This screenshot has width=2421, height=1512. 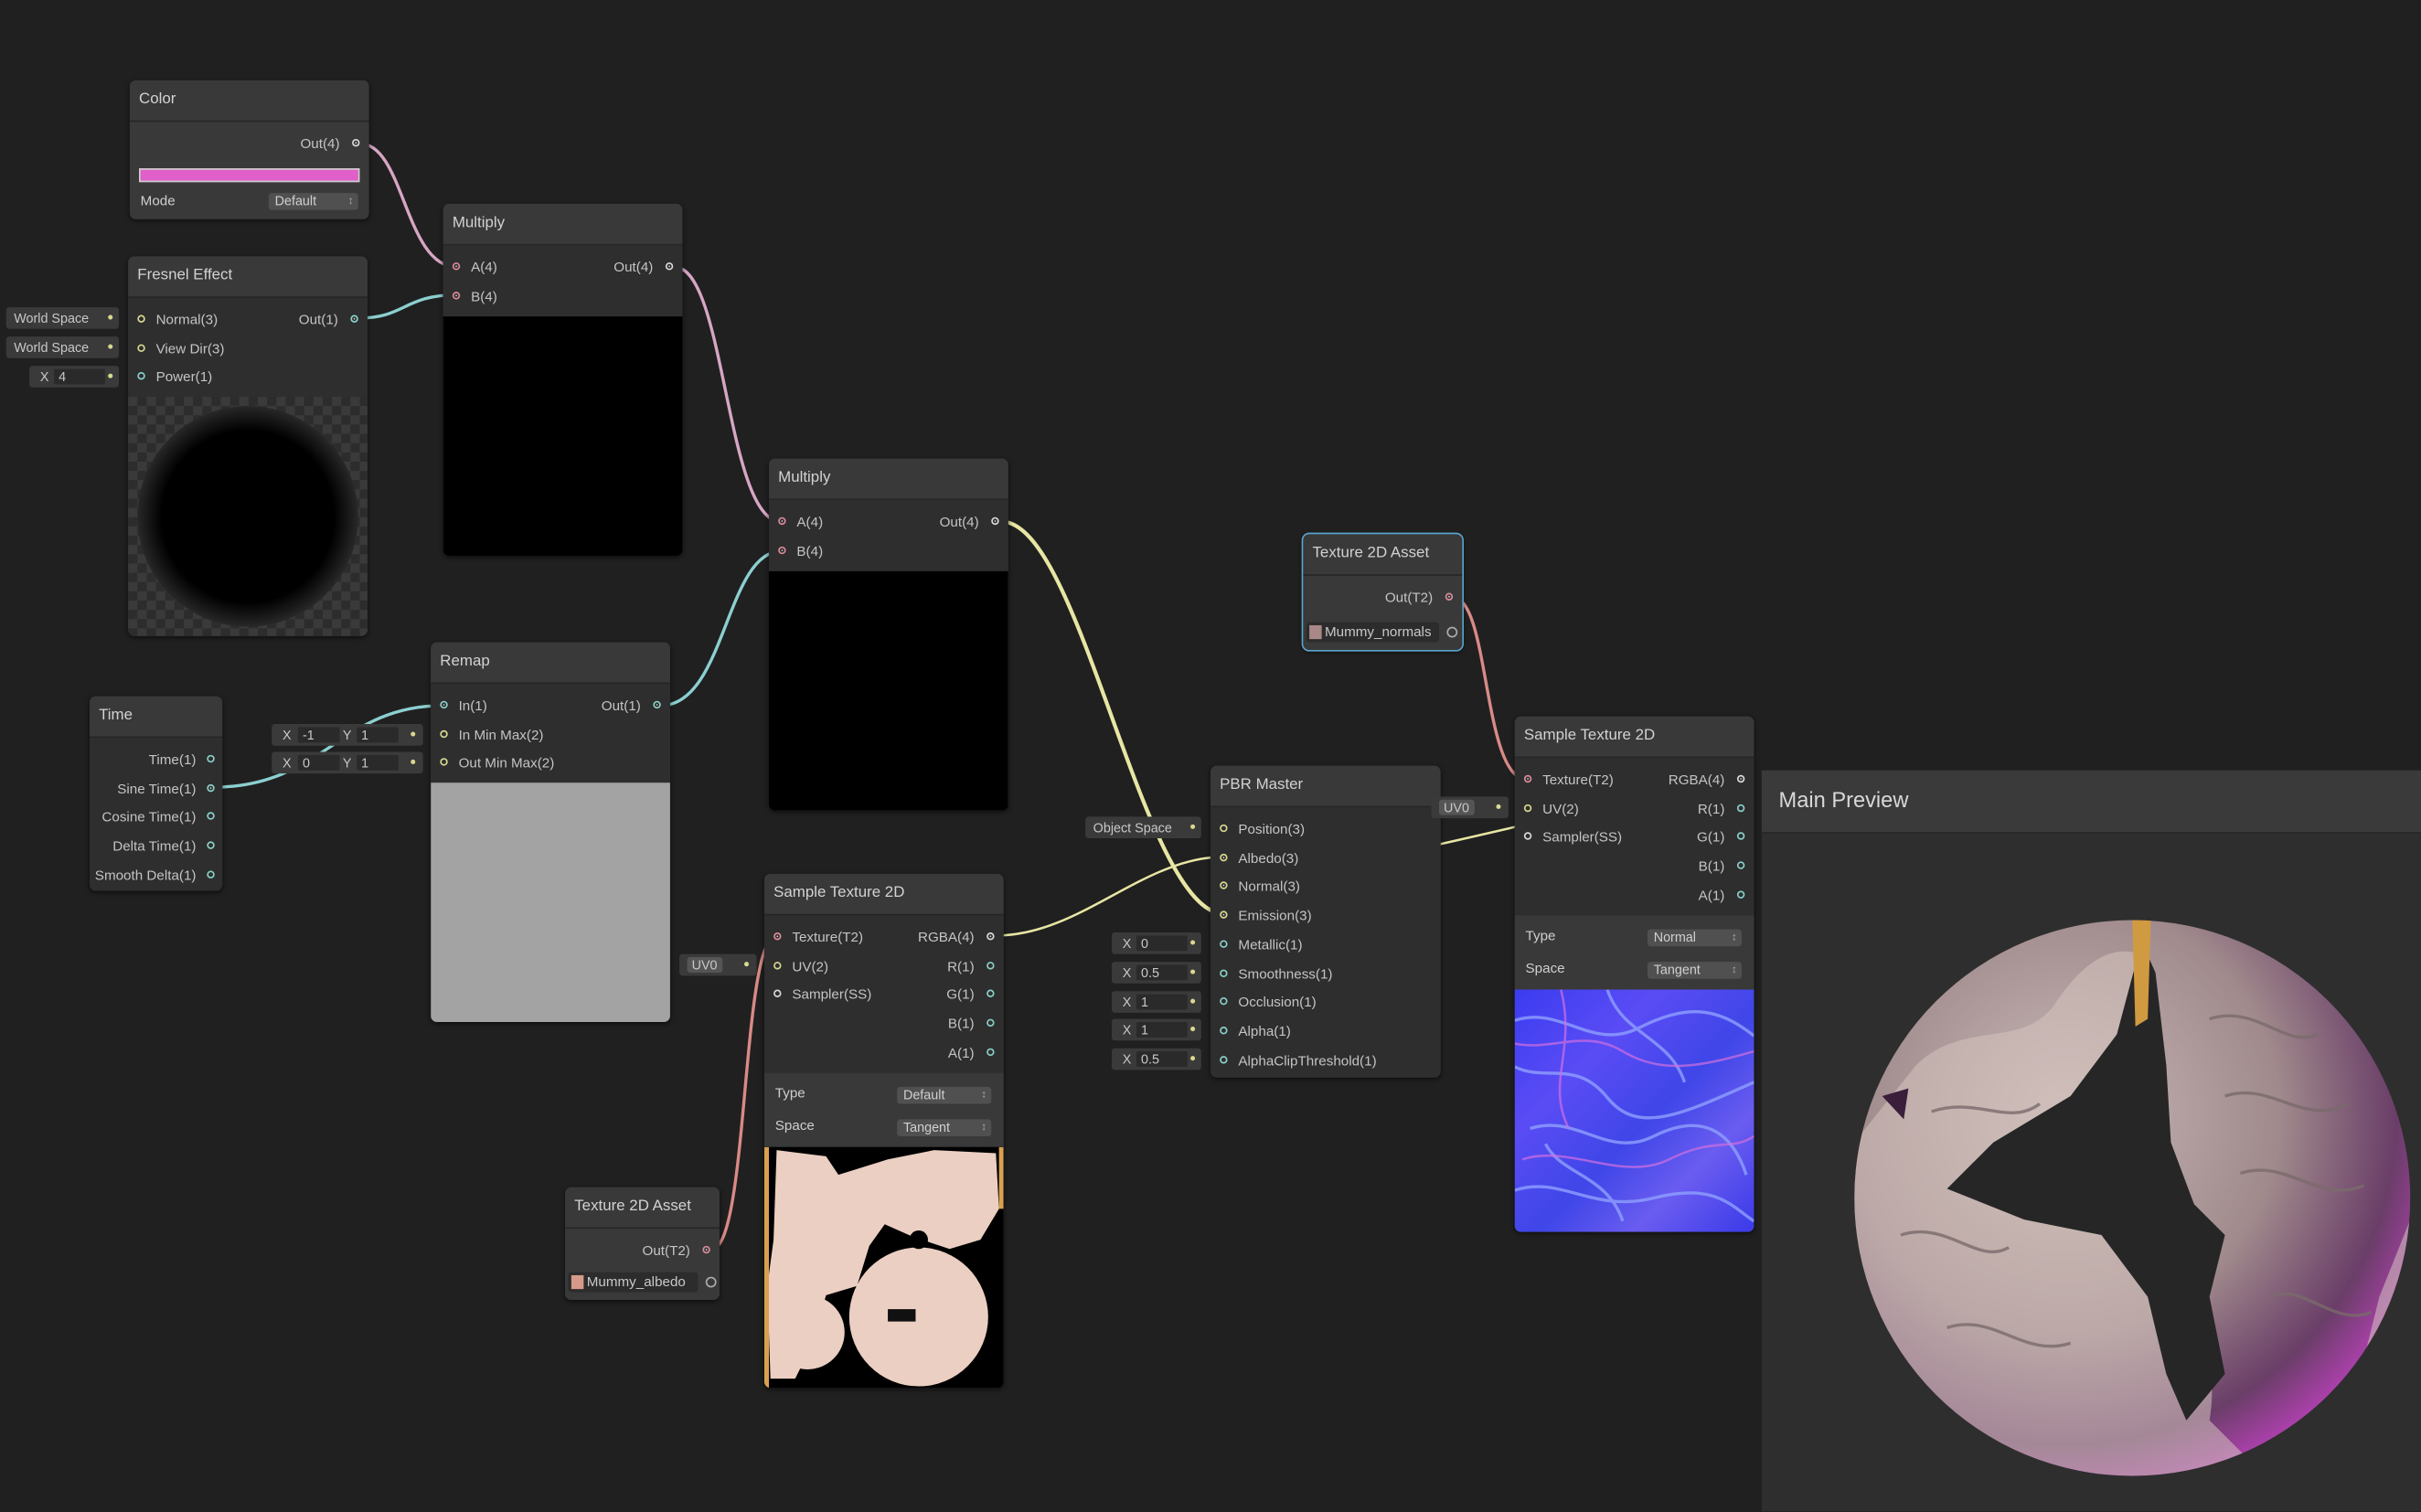 I want to click on output-port-rgba, so click(x=1740, y=778).